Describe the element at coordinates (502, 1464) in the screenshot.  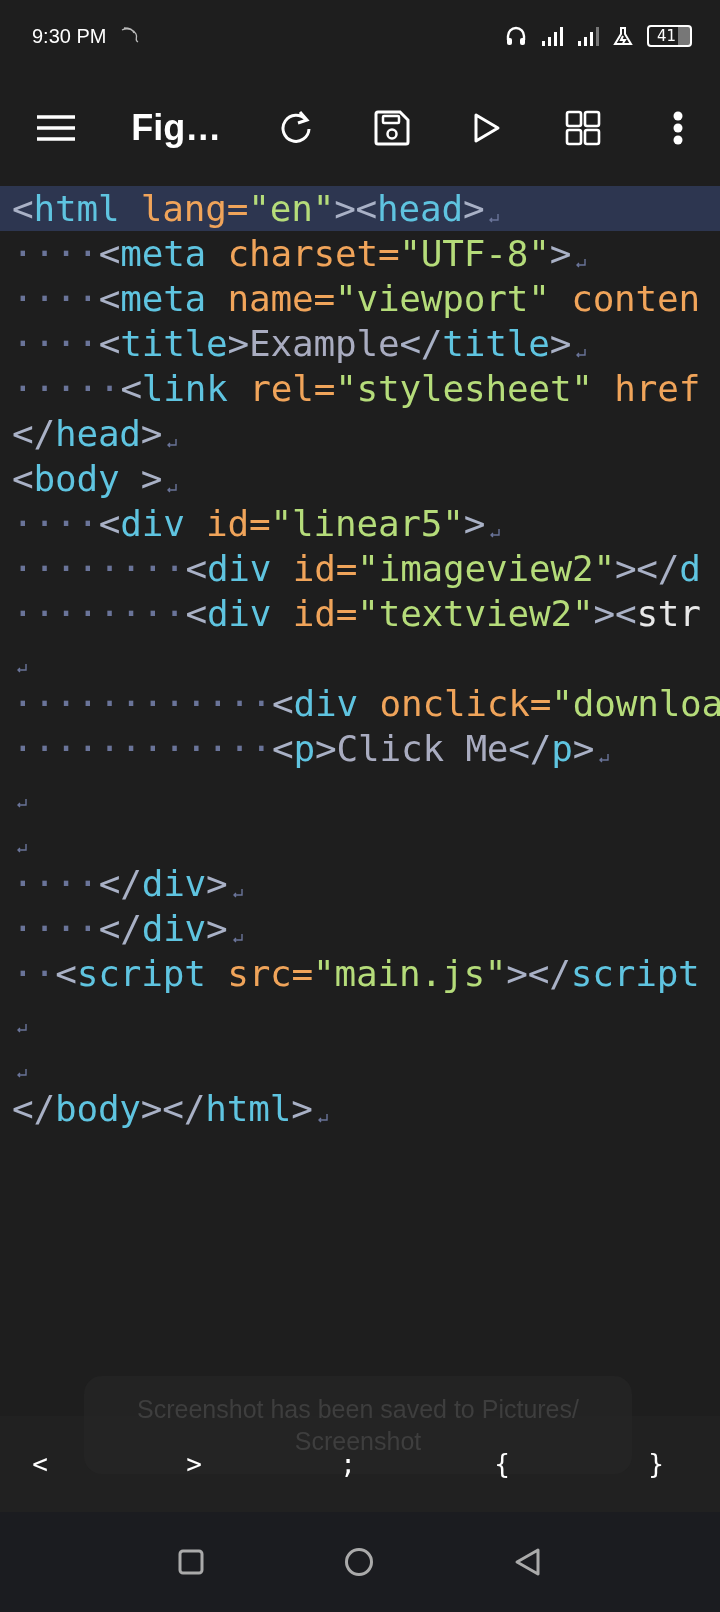
I see `symbol-key: {` at that location.